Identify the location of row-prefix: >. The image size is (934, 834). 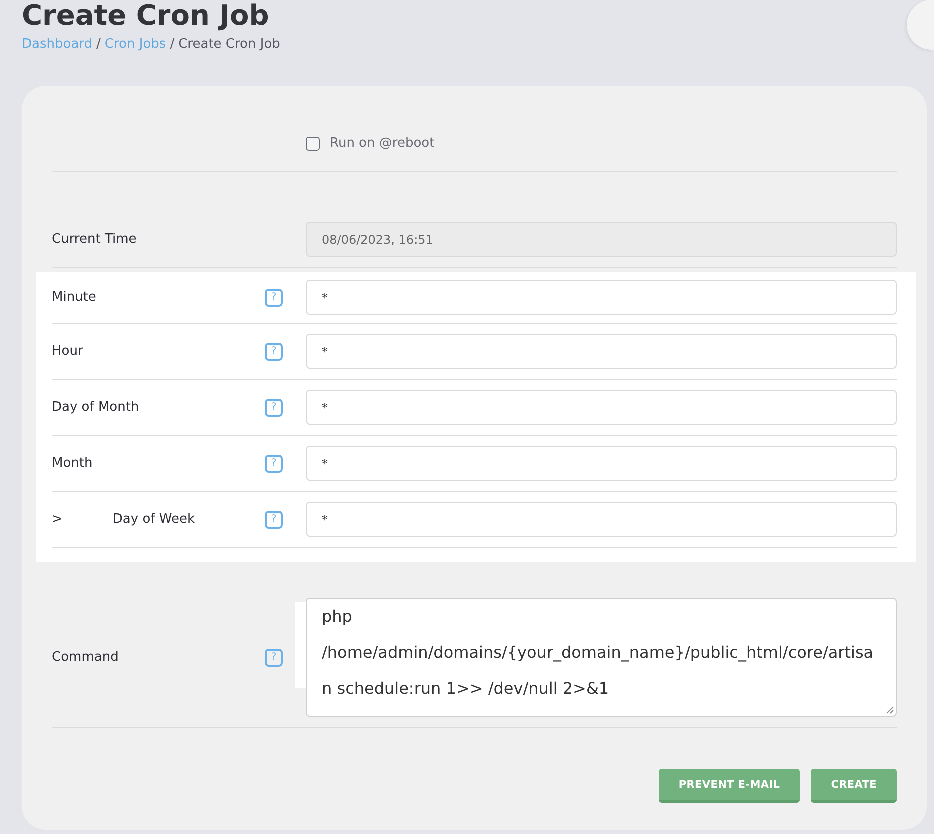
(57, 519).